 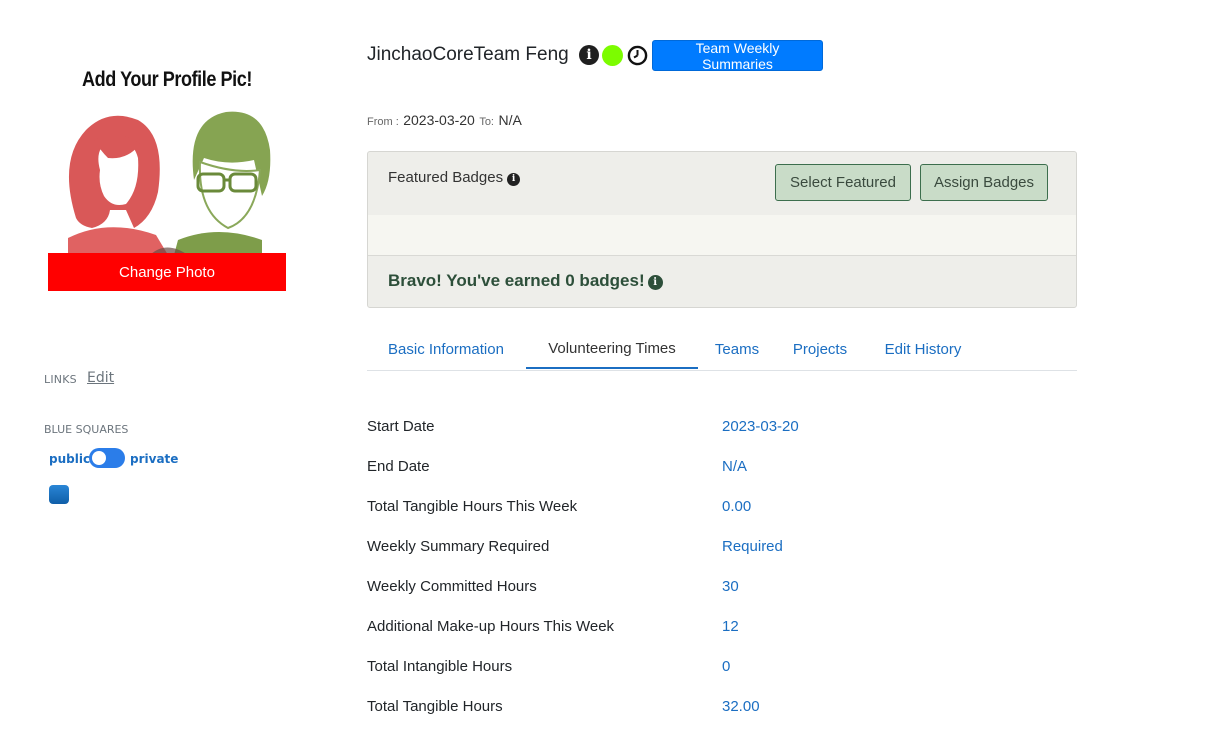 What do you see at coordinates (737, 56) in the screenshot?
I see `team-weekly-summaries-button: Team Weekly Summaries` at bounding box center [737, 56].